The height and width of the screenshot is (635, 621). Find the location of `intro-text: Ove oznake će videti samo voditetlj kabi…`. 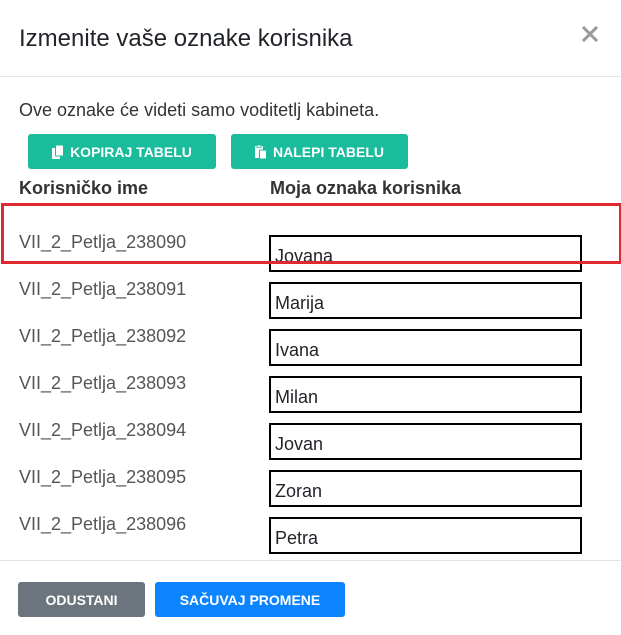

intro-text: Ove oznake će videti samo voditetlj kabi… is located at coordinates (199, 110).